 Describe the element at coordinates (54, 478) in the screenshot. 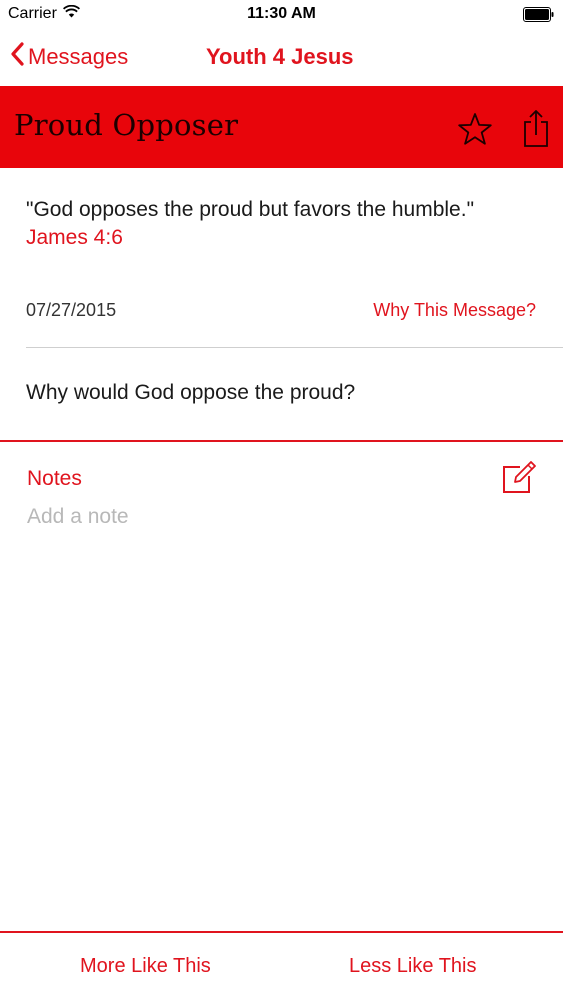

I see `notes-label: Notes` at that location.